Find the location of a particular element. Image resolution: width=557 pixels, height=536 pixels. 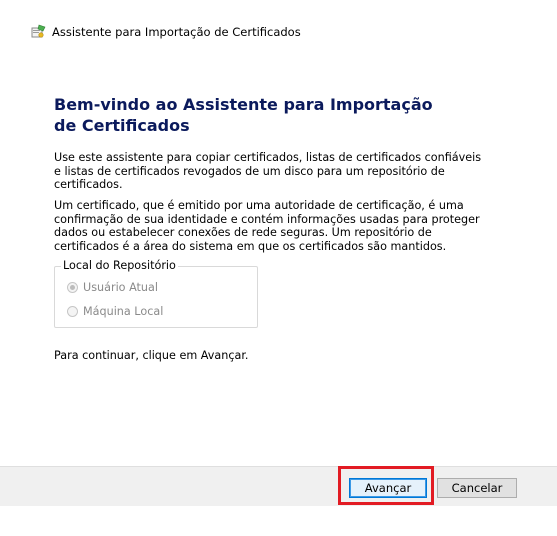

radio-current-user: Usuário Atual is located at coordinates (112, 287).